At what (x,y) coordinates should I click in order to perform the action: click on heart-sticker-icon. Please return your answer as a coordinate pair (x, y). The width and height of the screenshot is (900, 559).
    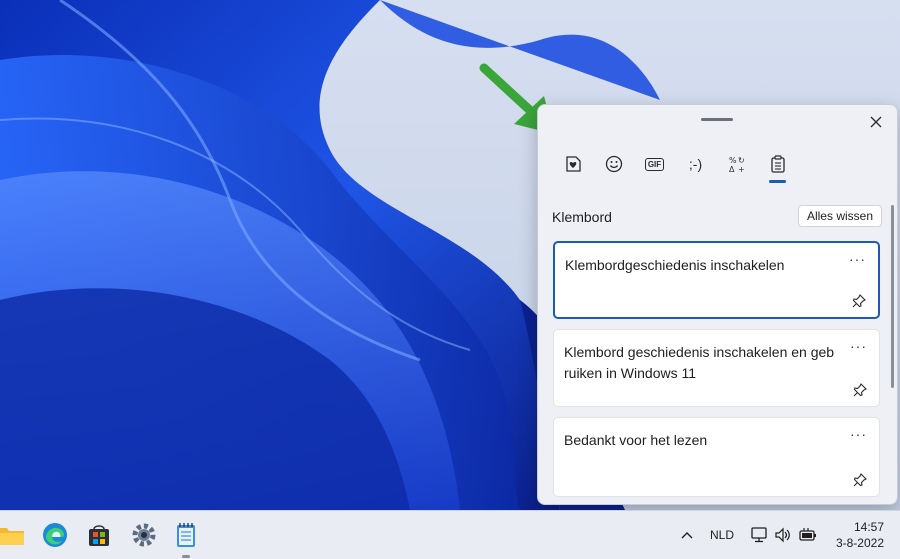
    Looking at the image, I should click on (573, 164).